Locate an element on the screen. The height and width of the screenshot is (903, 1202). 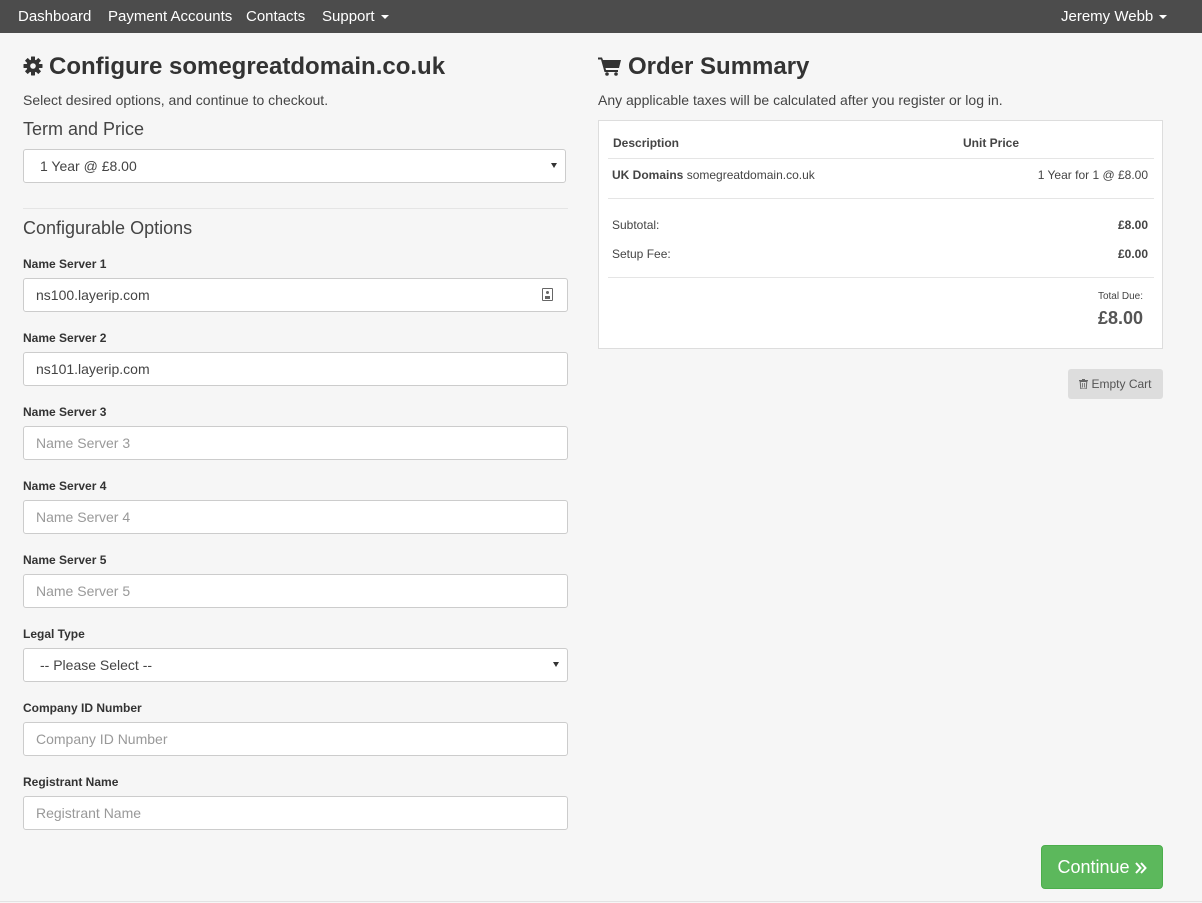
registrant-name-label: Registrant Name is located at coordinates (71, 782).